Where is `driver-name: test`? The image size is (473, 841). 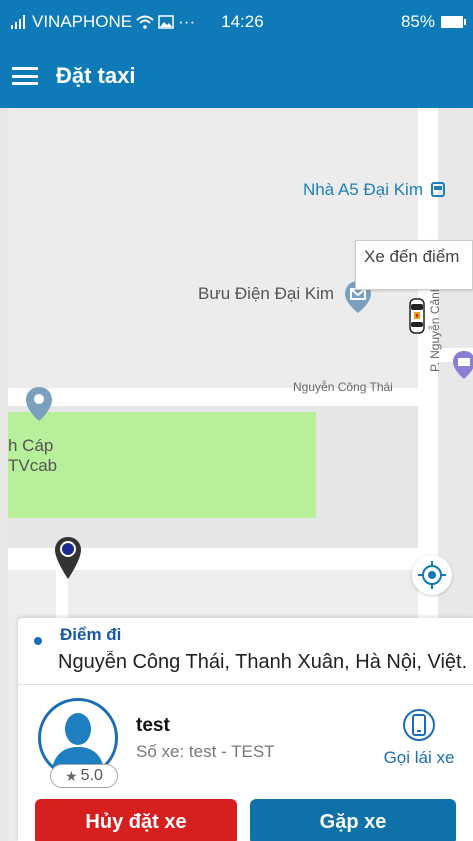
driver-name: test is located at coordinates (153, 725).